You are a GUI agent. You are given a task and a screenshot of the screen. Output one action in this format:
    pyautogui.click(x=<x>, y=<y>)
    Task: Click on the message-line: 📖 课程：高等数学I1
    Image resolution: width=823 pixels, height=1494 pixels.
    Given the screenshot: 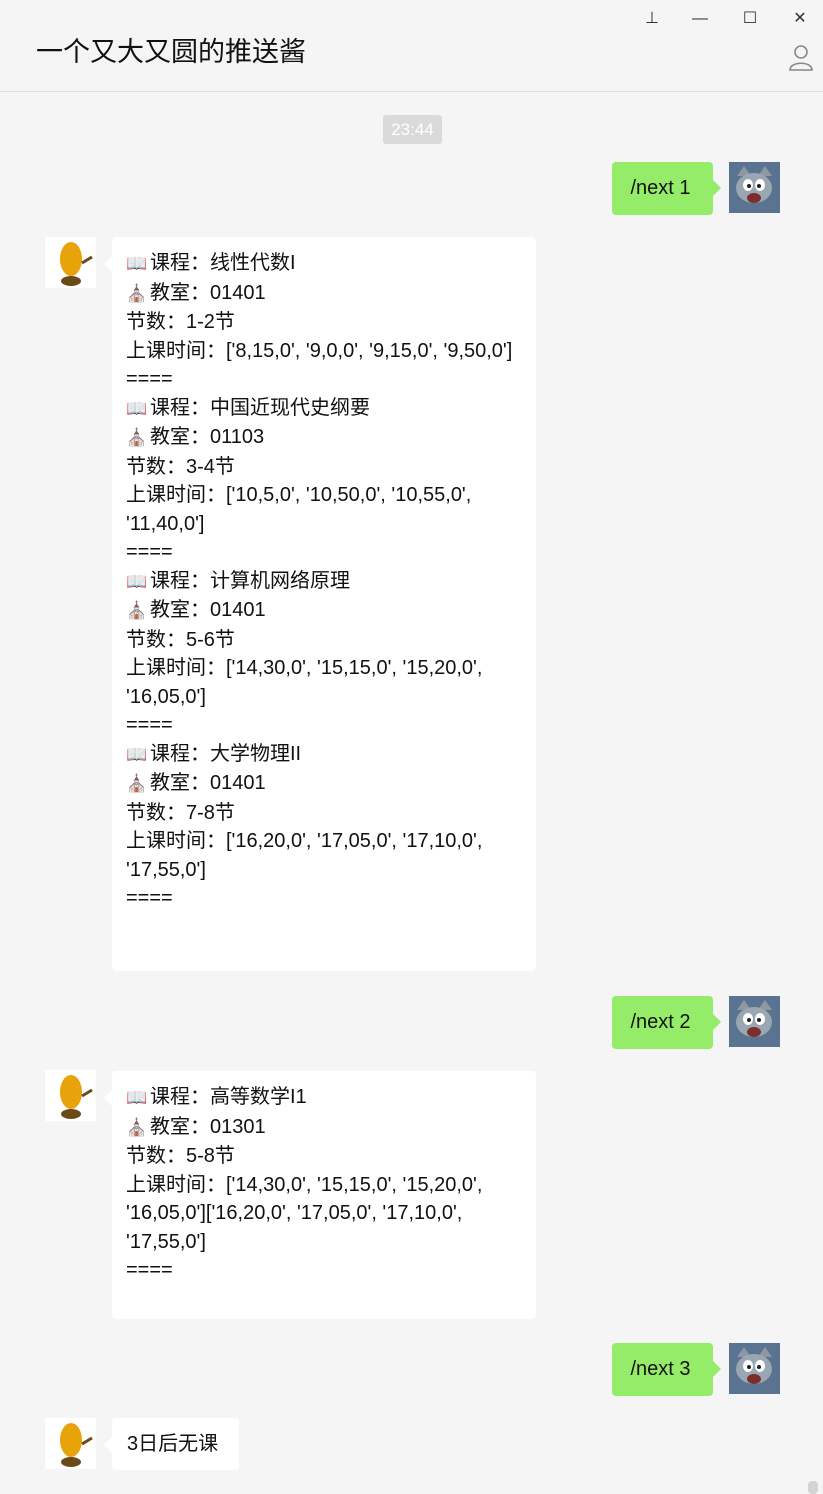 What is the action you would take?
    pyautogui.click(x=324, y=1098)
    